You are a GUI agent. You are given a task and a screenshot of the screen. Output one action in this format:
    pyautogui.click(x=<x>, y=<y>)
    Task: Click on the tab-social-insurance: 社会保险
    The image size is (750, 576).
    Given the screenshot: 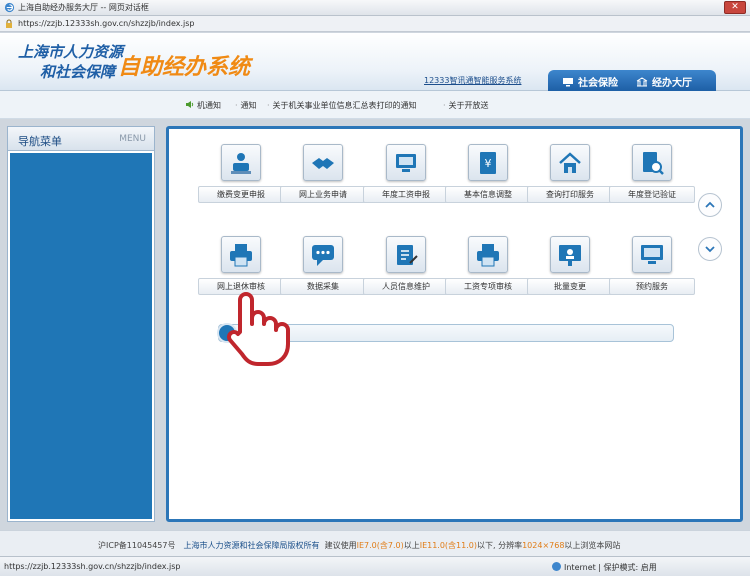 What is the action you would take?
    pyautogui.click(x=590, y=81)
    